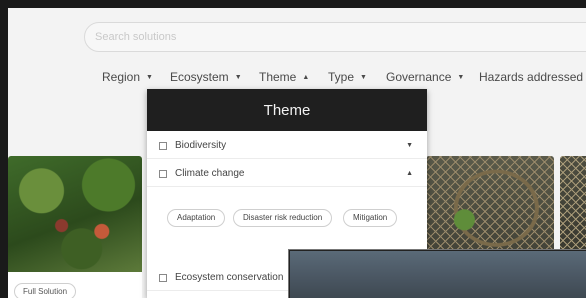  Describe the element at coordinates (136, 37) in the screenshot. I see `search-placeholder: Search solutions` at that location.